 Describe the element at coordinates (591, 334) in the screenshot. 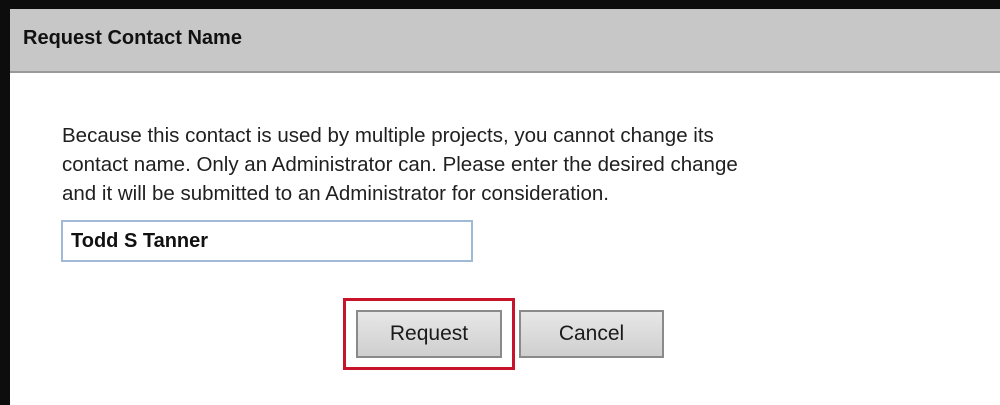

I see `cancel-button: Cancel` at that location.